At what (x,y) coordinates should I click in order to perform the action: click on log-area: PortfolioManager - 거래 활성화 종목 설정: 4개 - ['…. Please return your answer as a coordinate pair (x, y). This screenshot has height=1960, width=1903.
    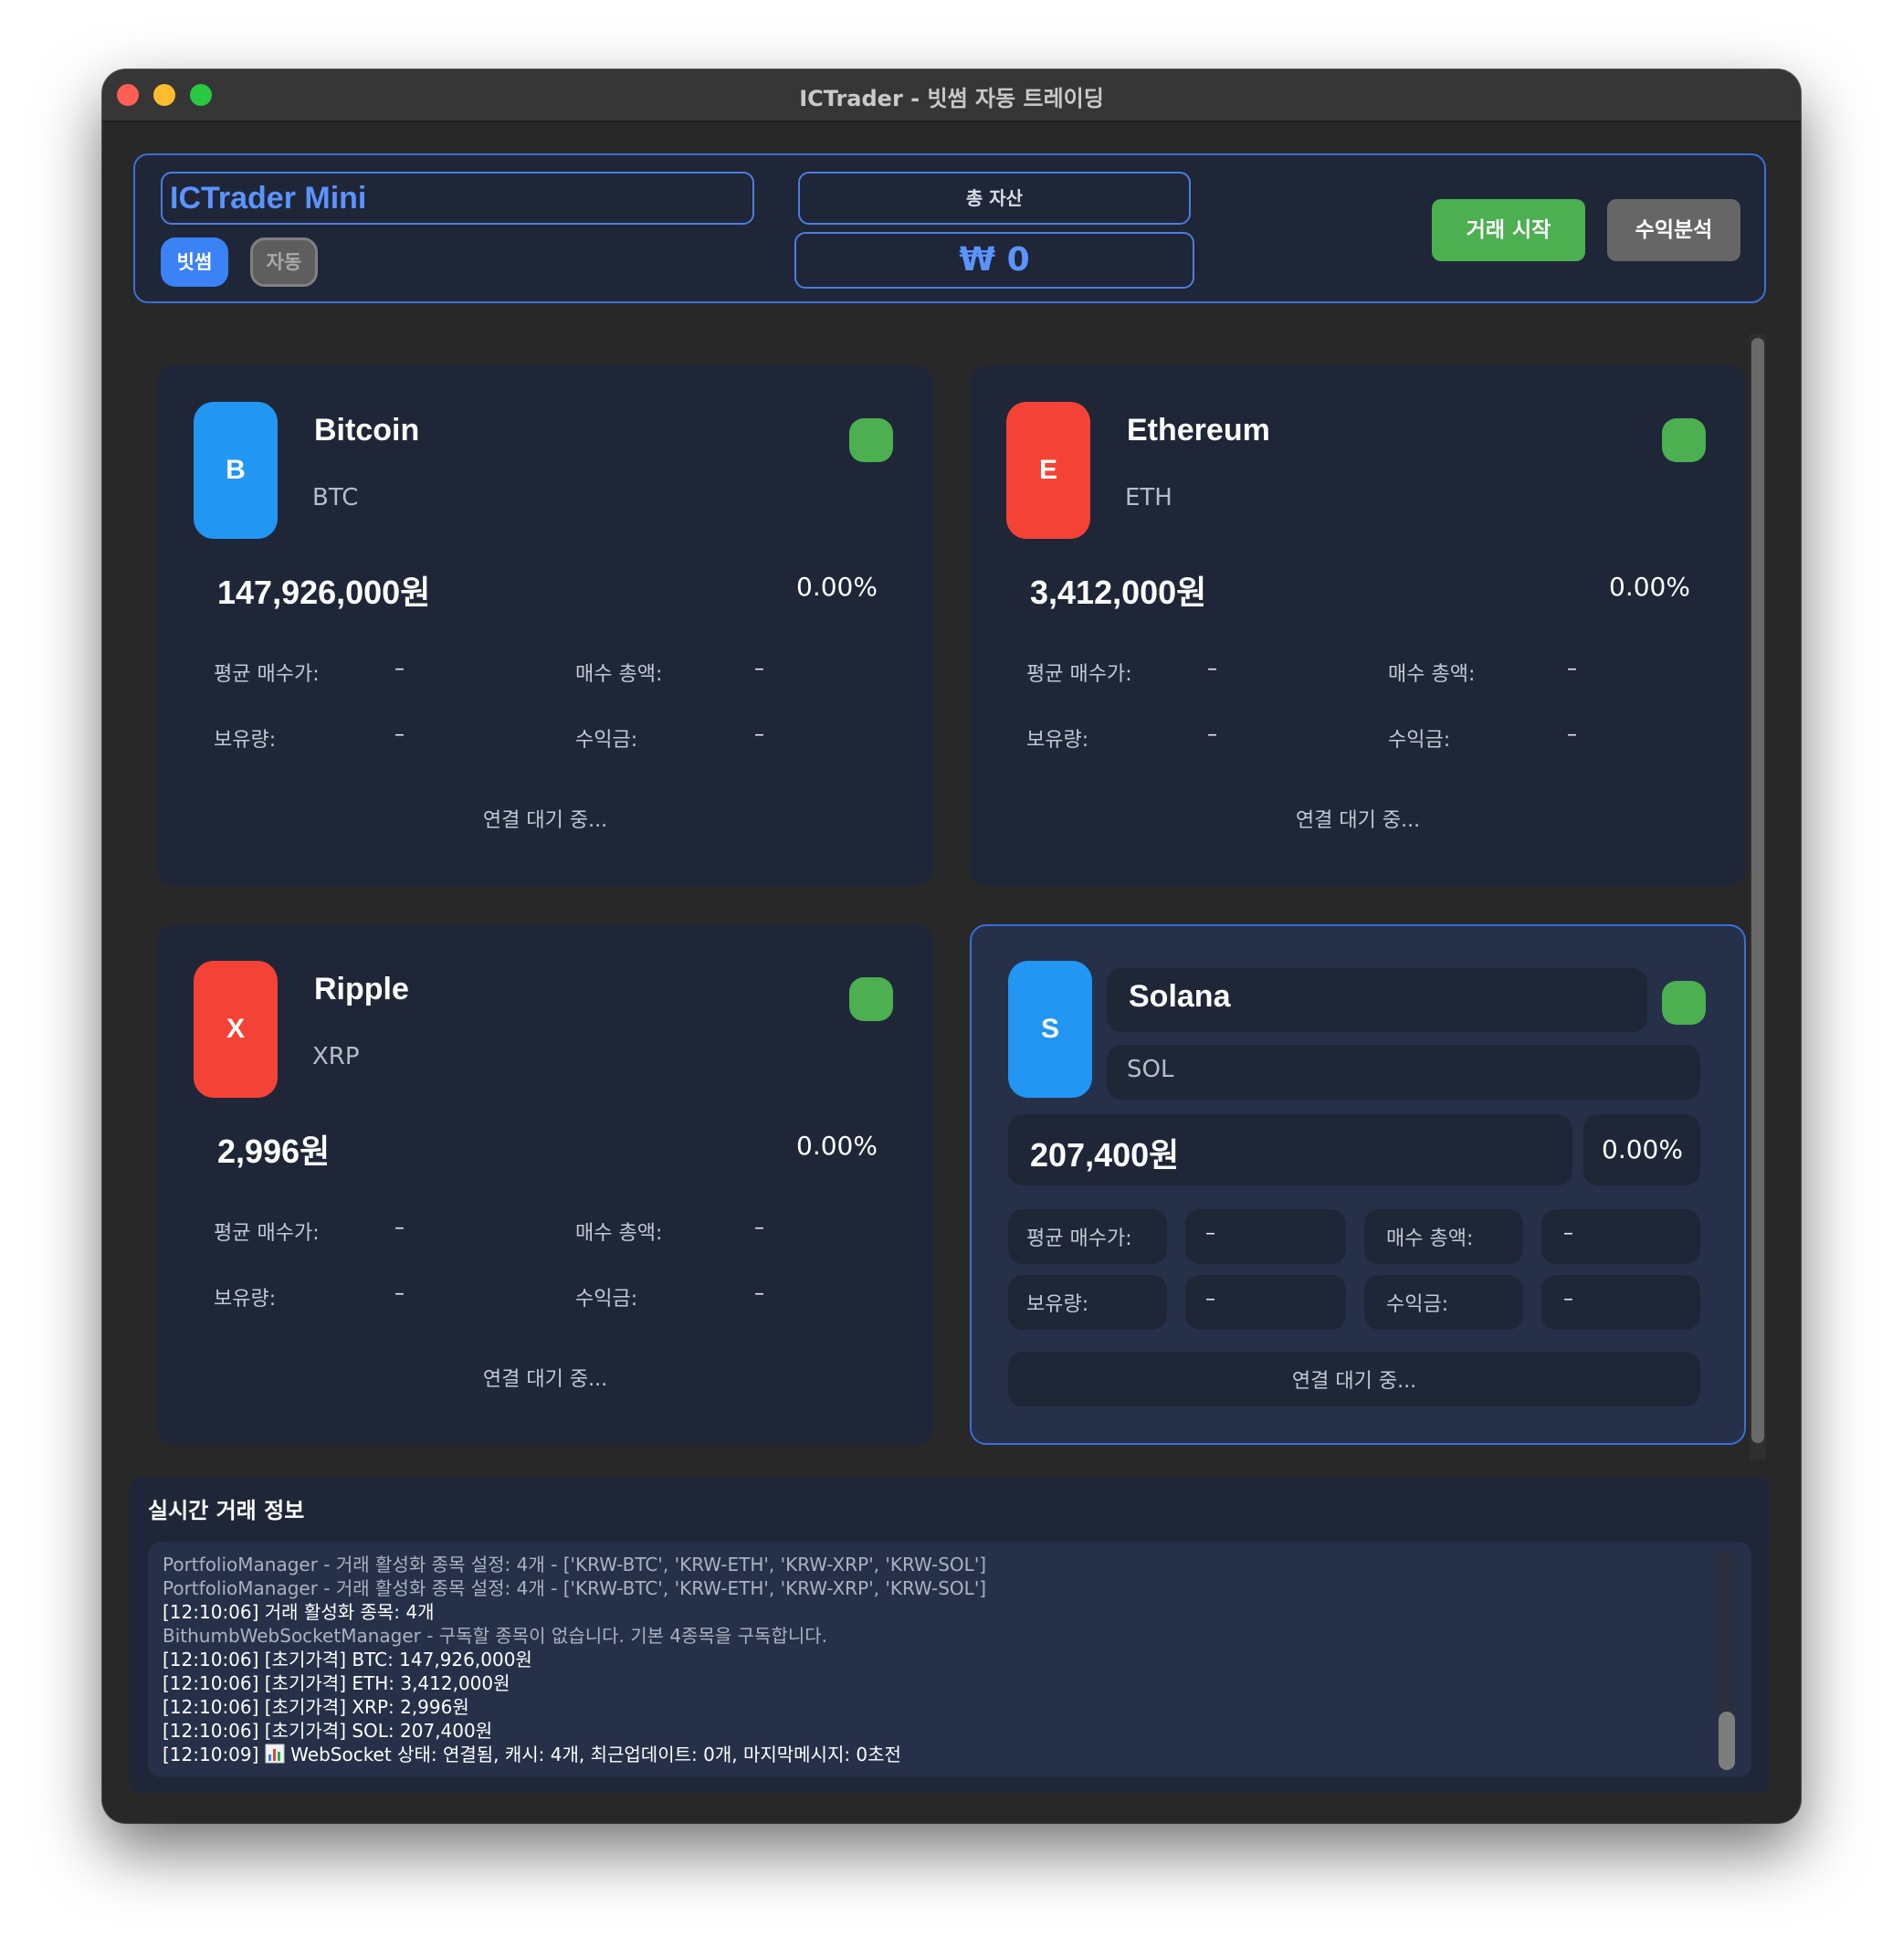
    Looking at the image, I should click on (949, 1659).